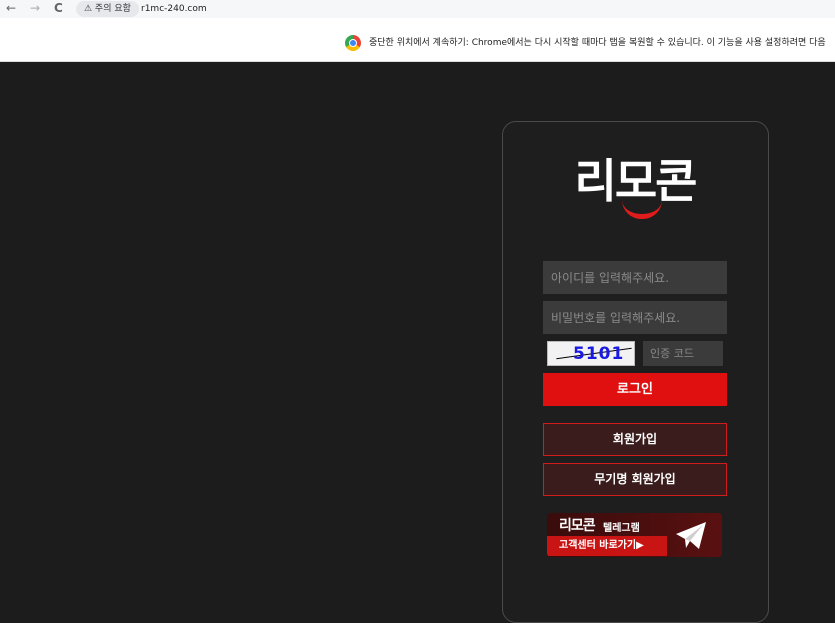 The width and height of the screenshot is (835, 623). I want to click on banner-cta-strip: 고객센터 바로가기▶, so click(607, 546).